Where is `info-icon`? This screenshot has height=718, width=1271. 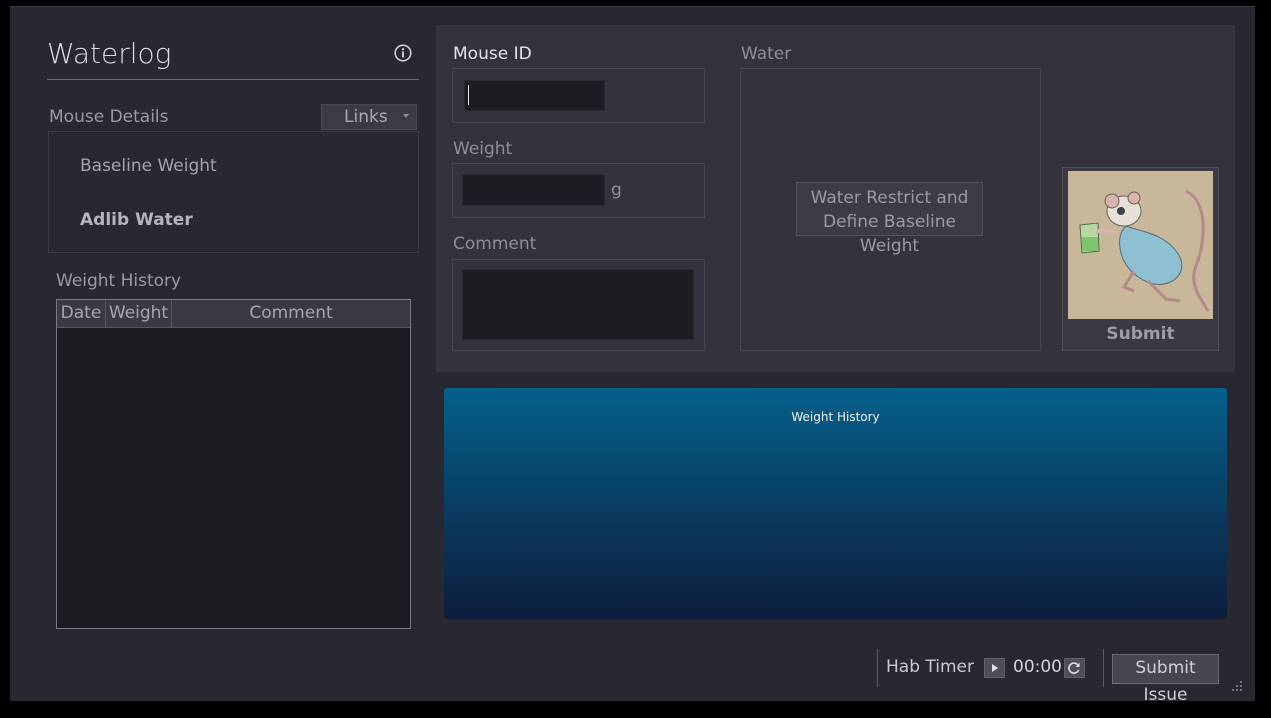 info-icon is located at coordinates (403, 53).